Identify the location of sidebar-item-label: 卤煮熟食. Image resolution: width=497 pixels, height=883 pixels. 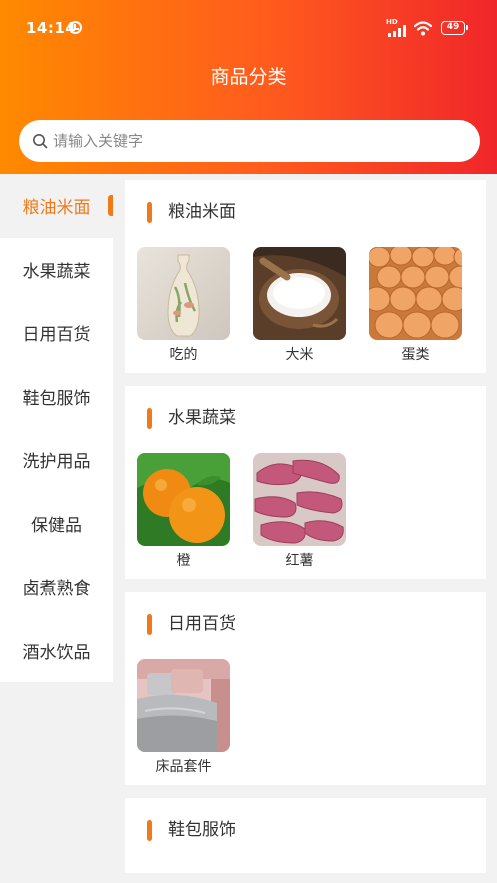
(56, 589).